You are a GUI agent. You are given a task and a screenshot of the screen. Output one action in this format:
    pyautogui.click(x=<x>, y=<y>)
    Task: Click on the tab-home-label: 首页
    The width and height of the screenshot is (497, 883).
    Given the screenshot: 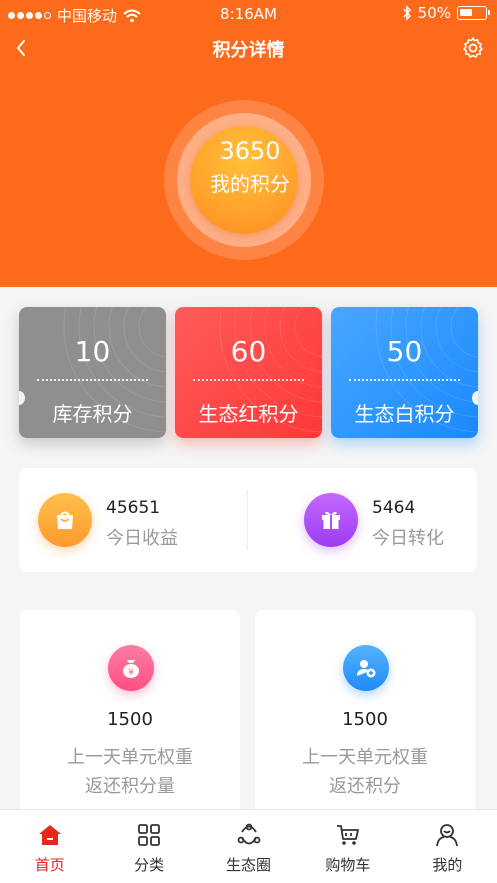 What is the action you would take?
    pyautogui.click(x=49, y=865)
    